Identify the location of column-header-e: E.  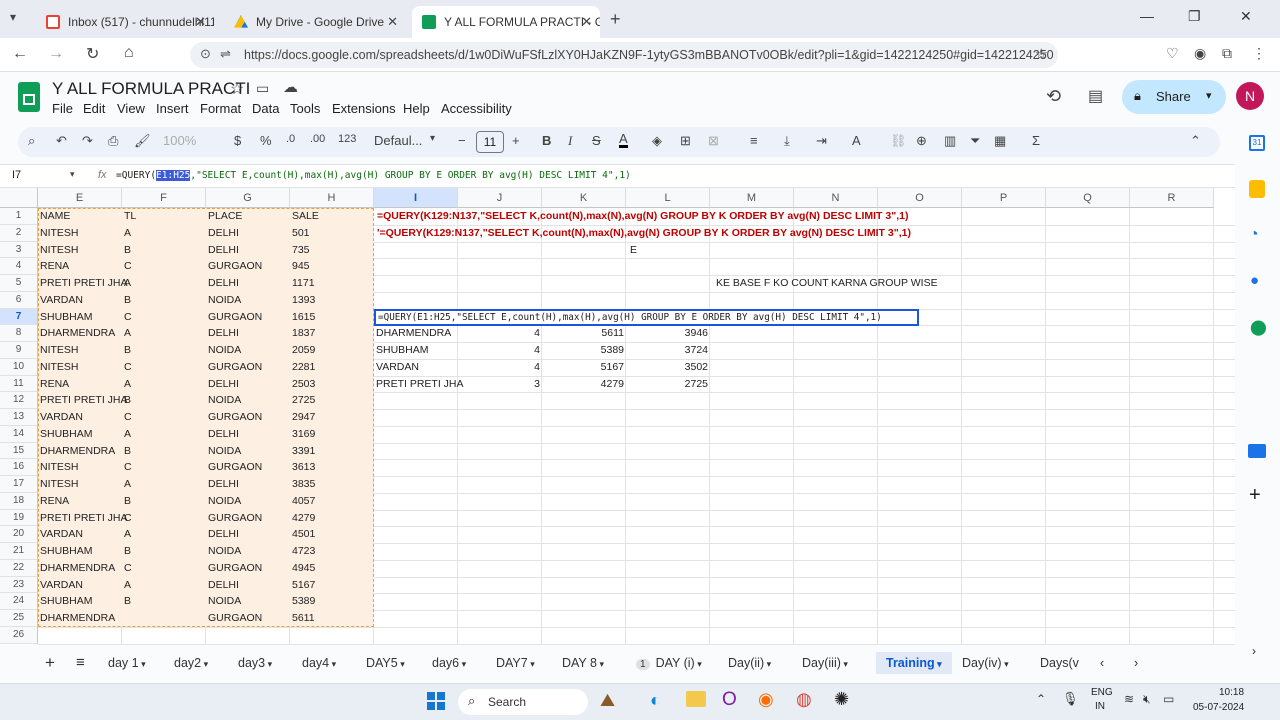
(80, 198).